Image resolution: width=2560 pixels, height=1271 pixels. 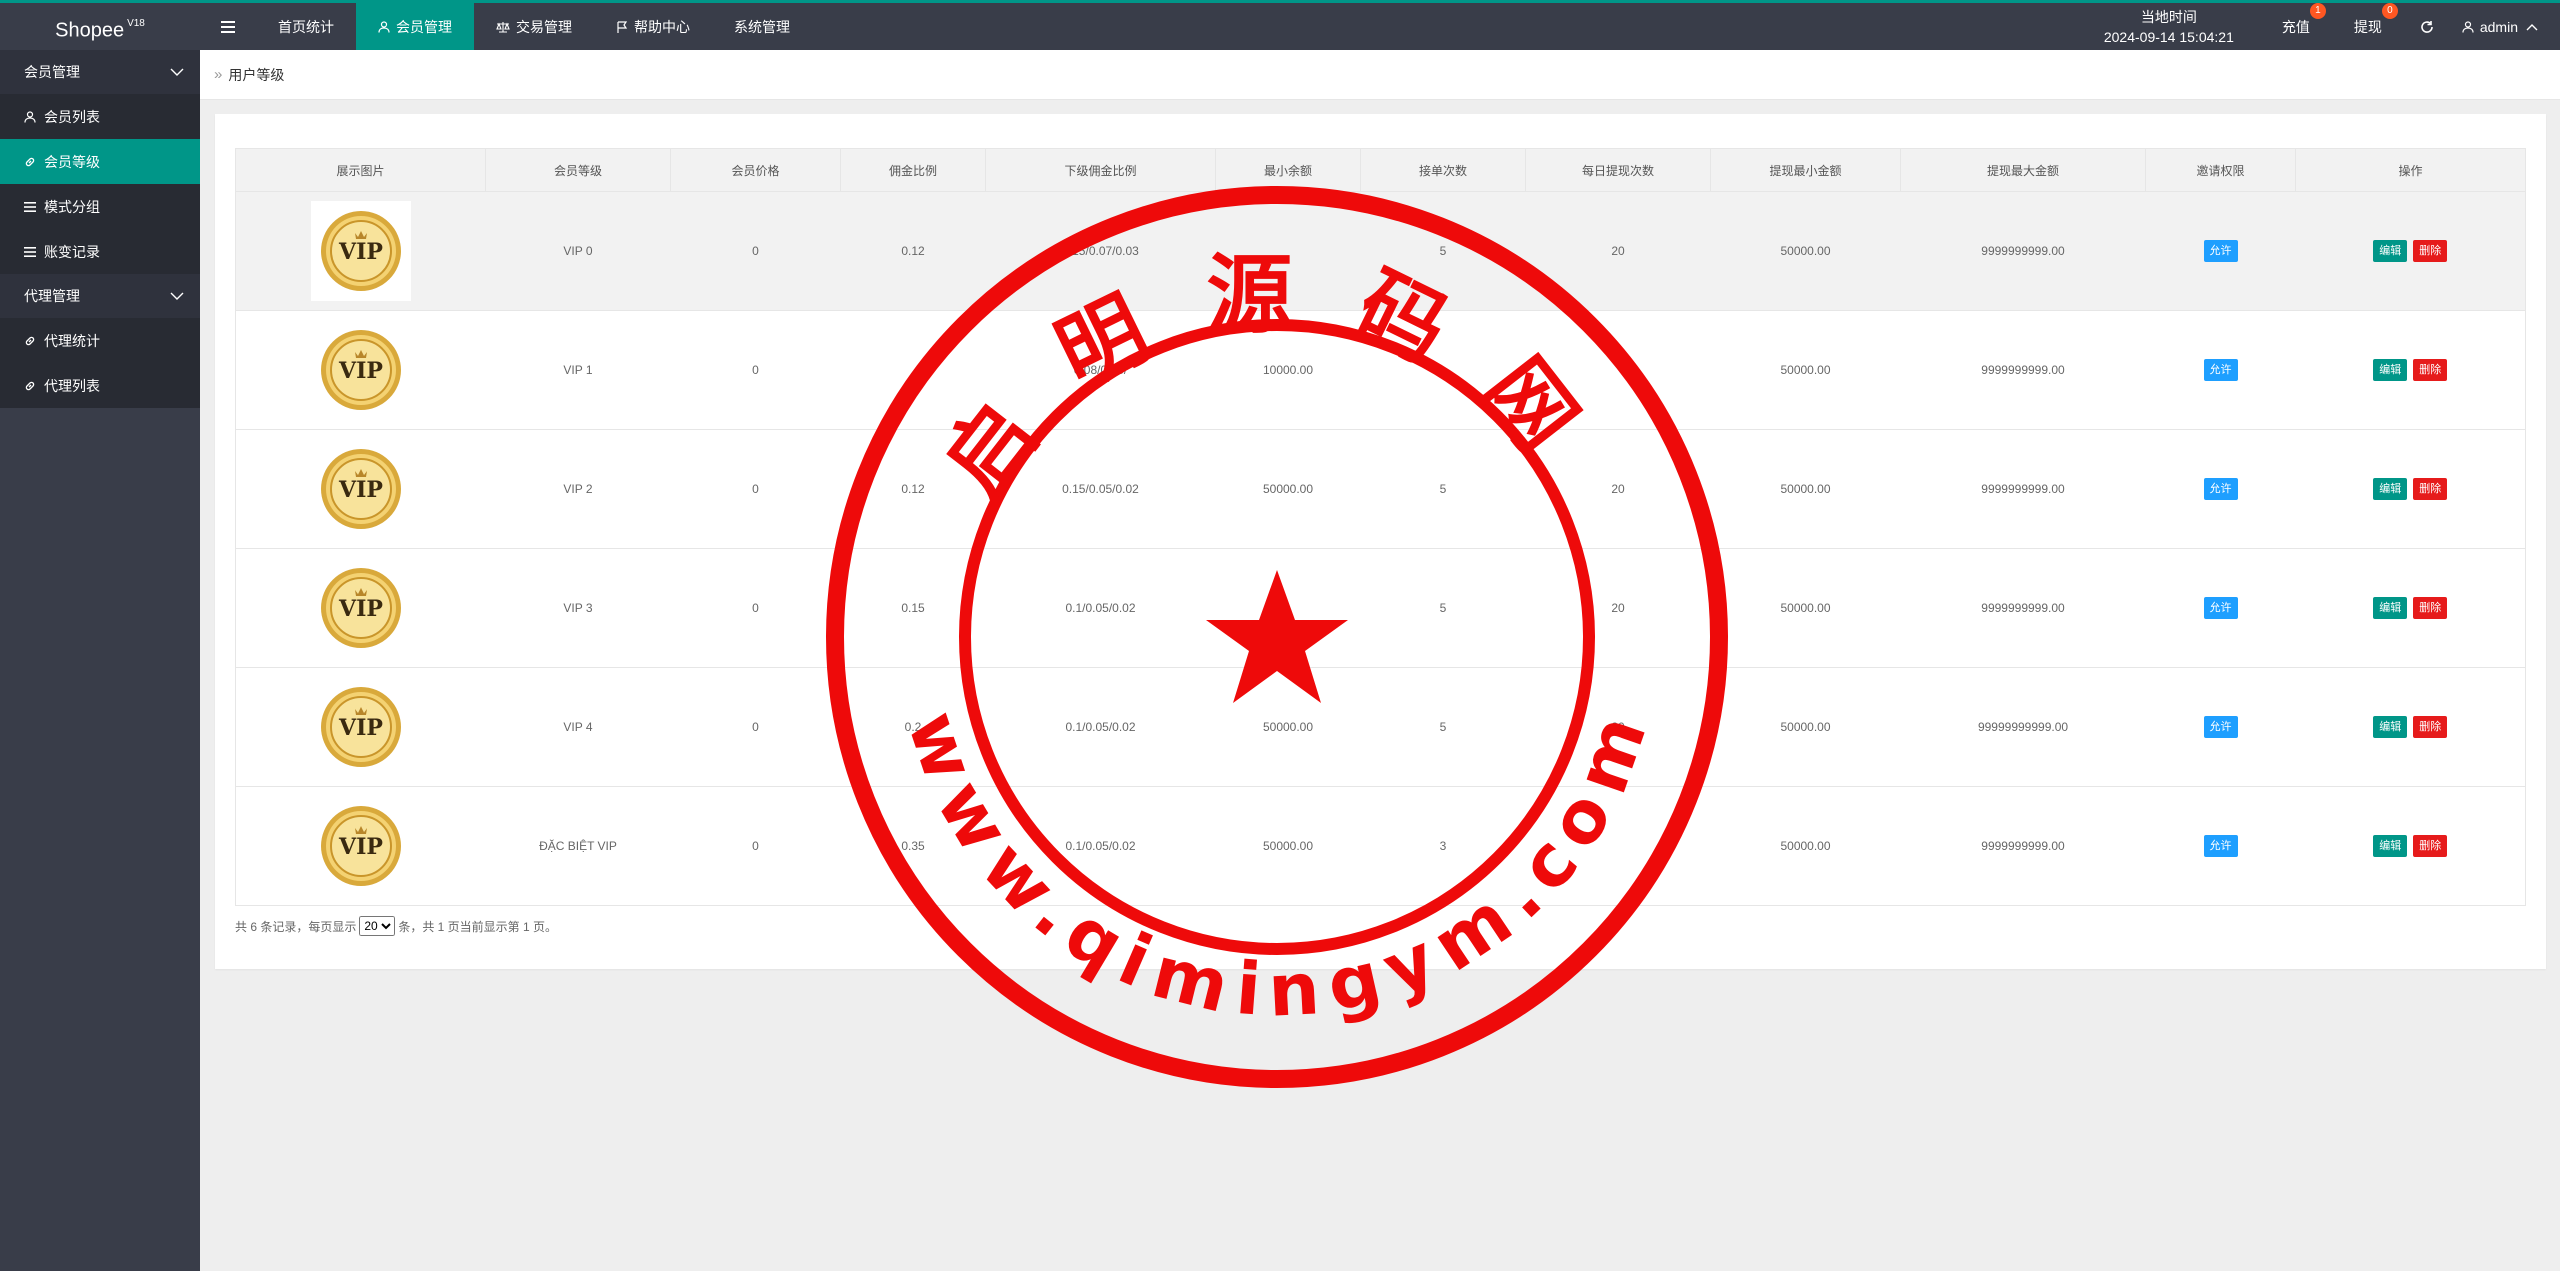 What do you see at coordinates (913, 370) in the screenshot?
I see `cell-commission` at bounding box center [913, 370].